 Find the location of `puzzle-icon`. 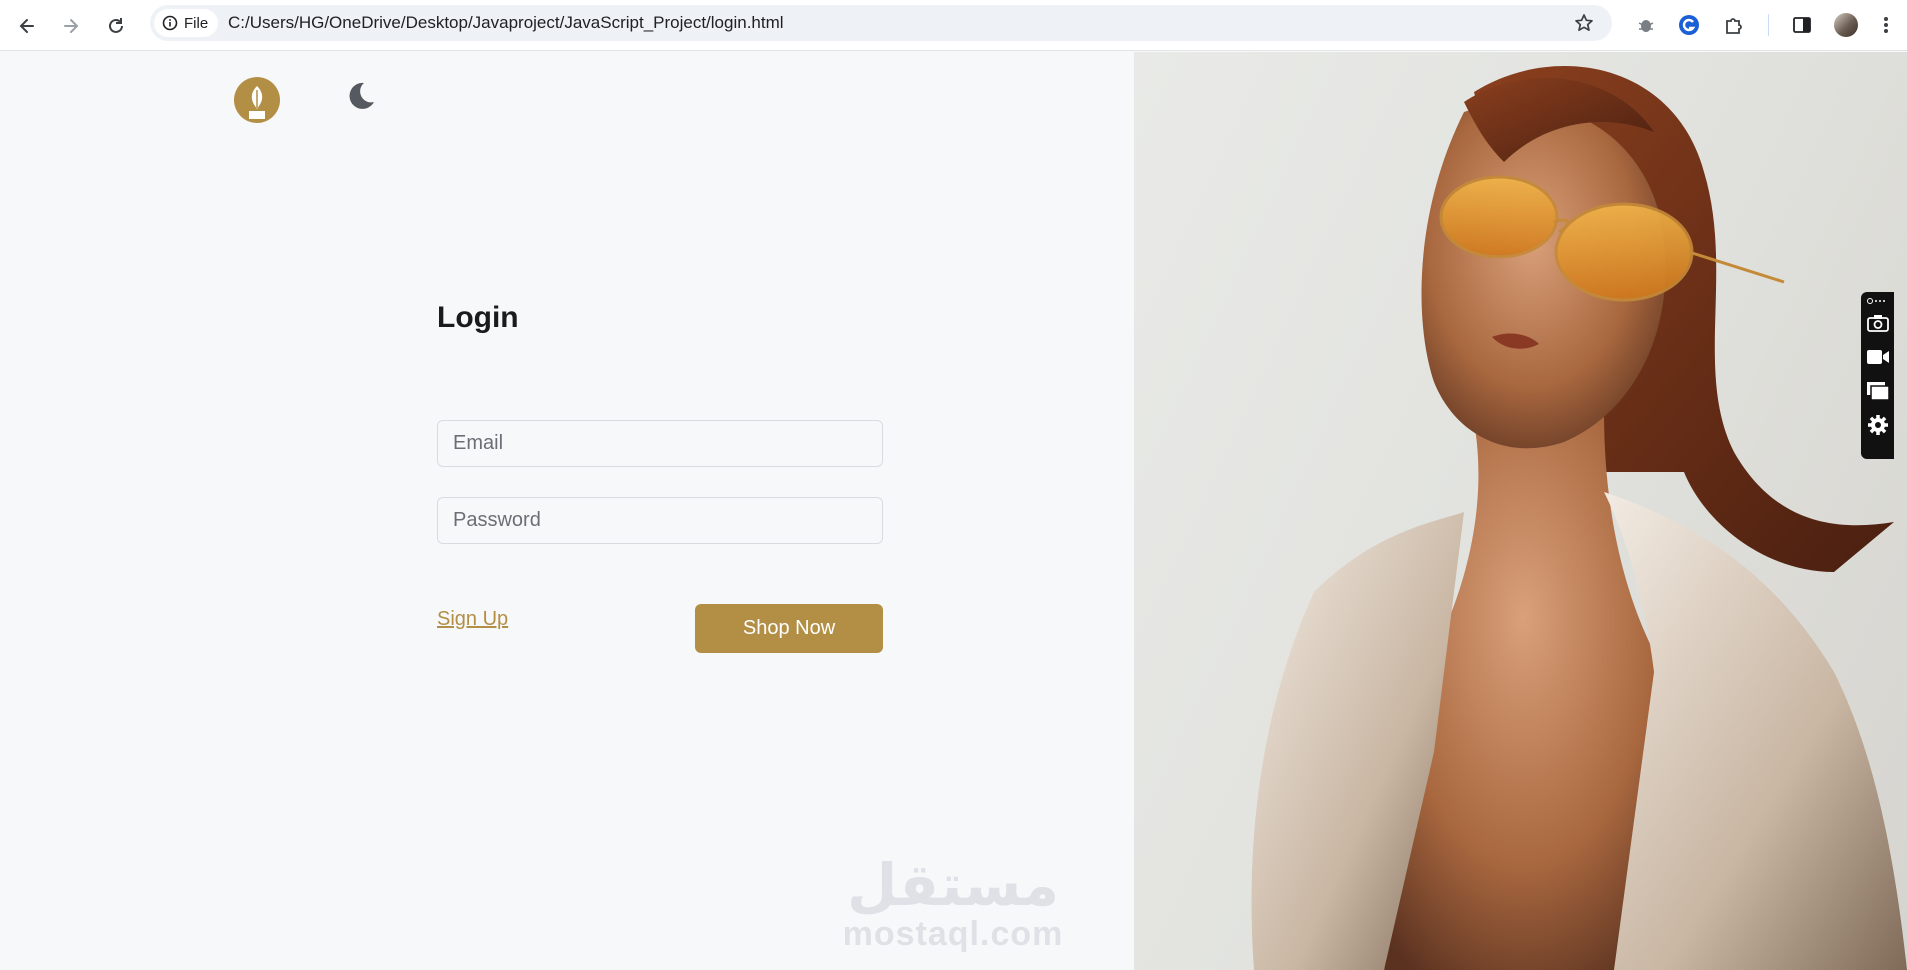

puzzle-icon is located at coordinates (1734, 25).